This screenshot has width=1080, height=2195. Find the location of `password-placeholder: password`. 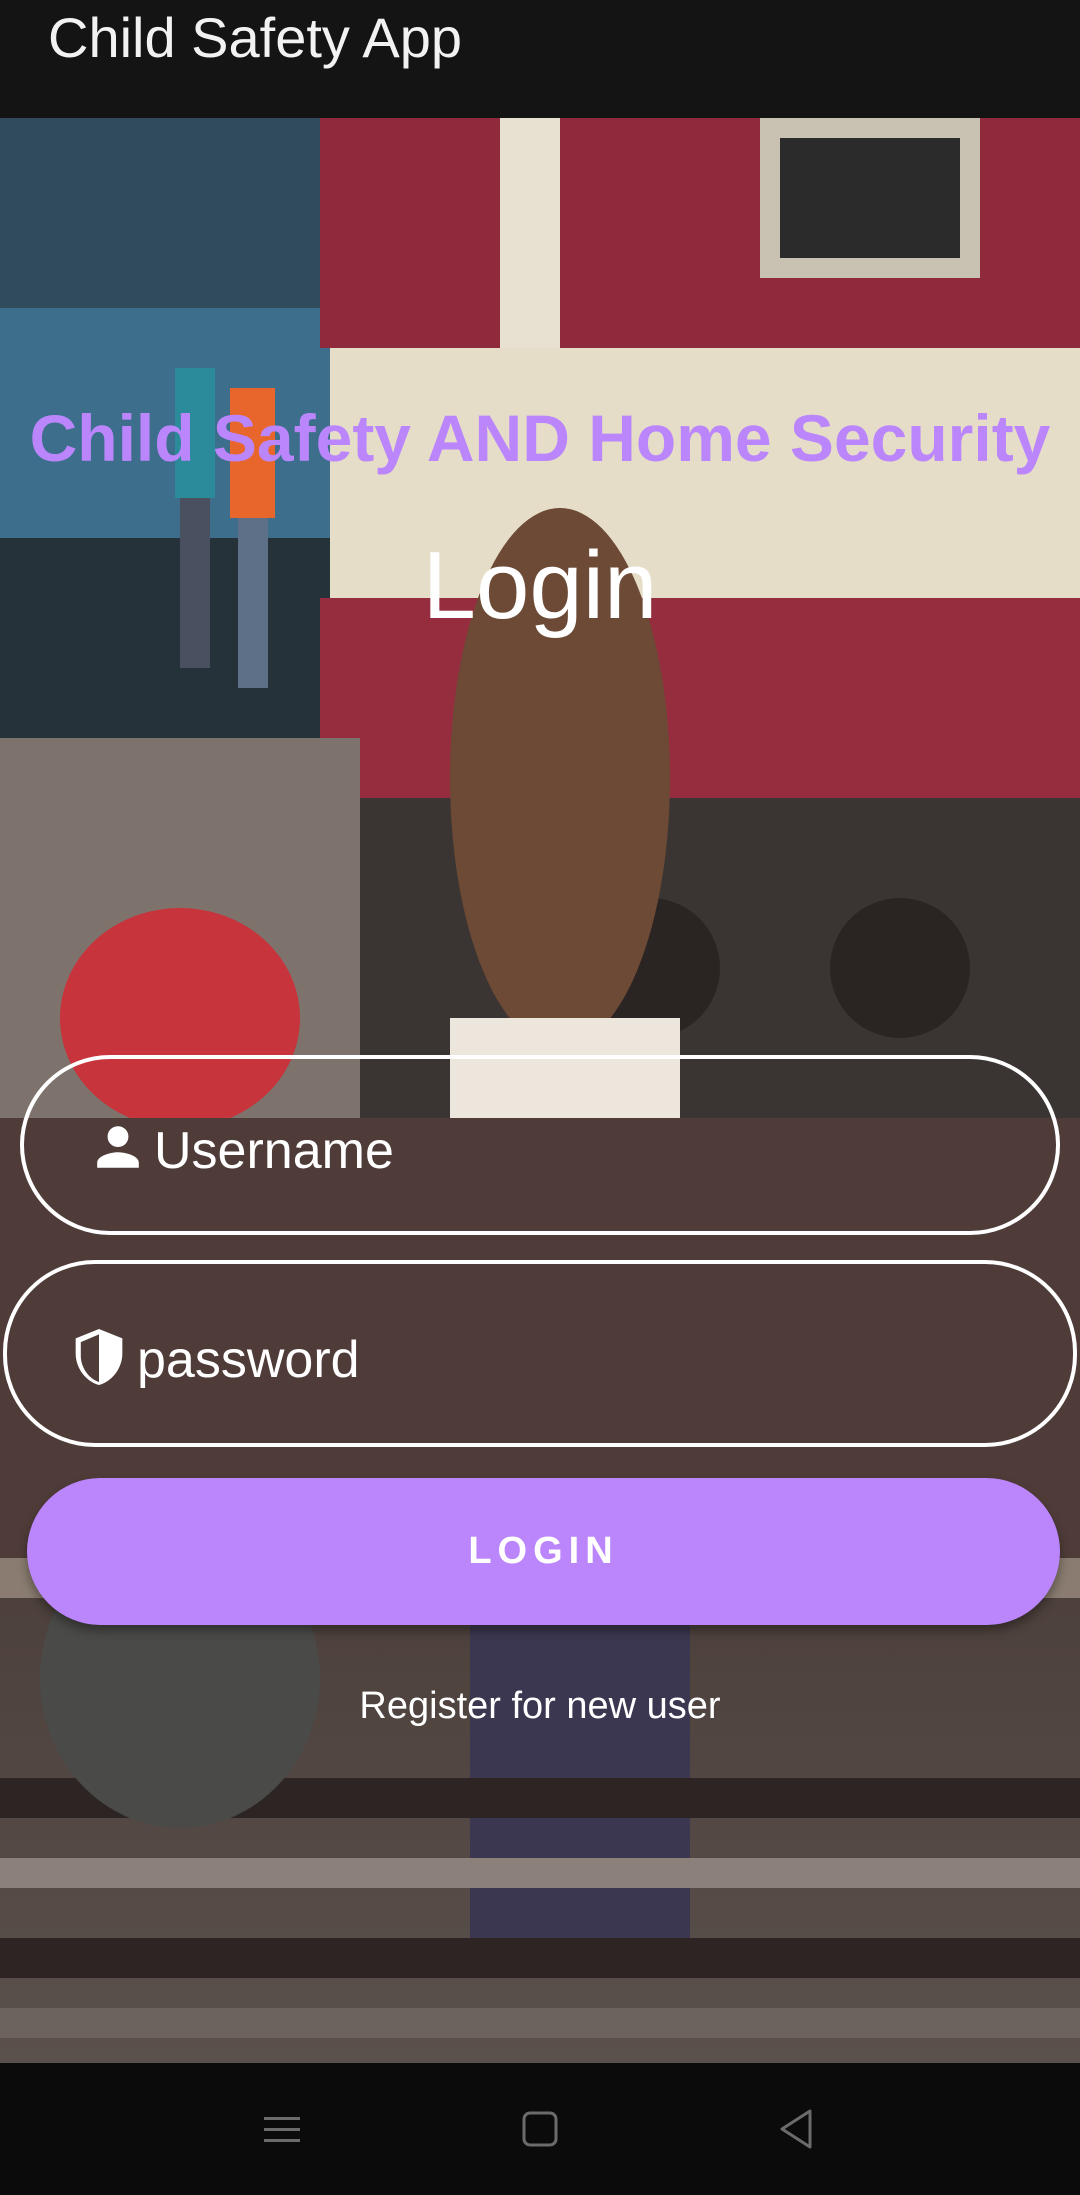

password-placeholder: password is located at coordinates (248, 1360).